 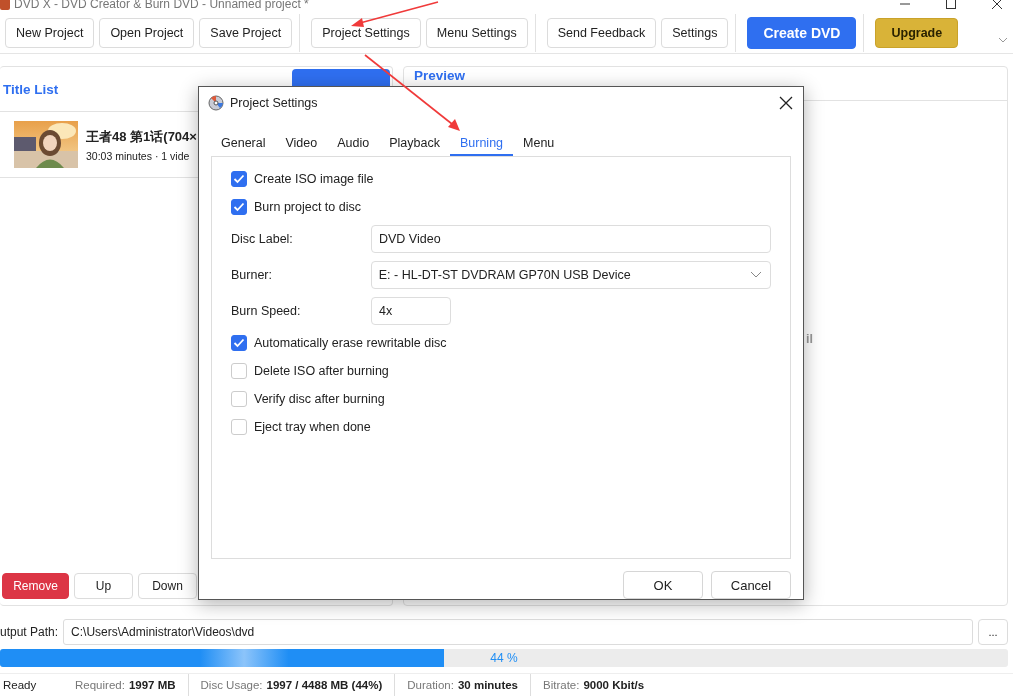 I want to click on tab: Menu, so click(x=539, y=144).